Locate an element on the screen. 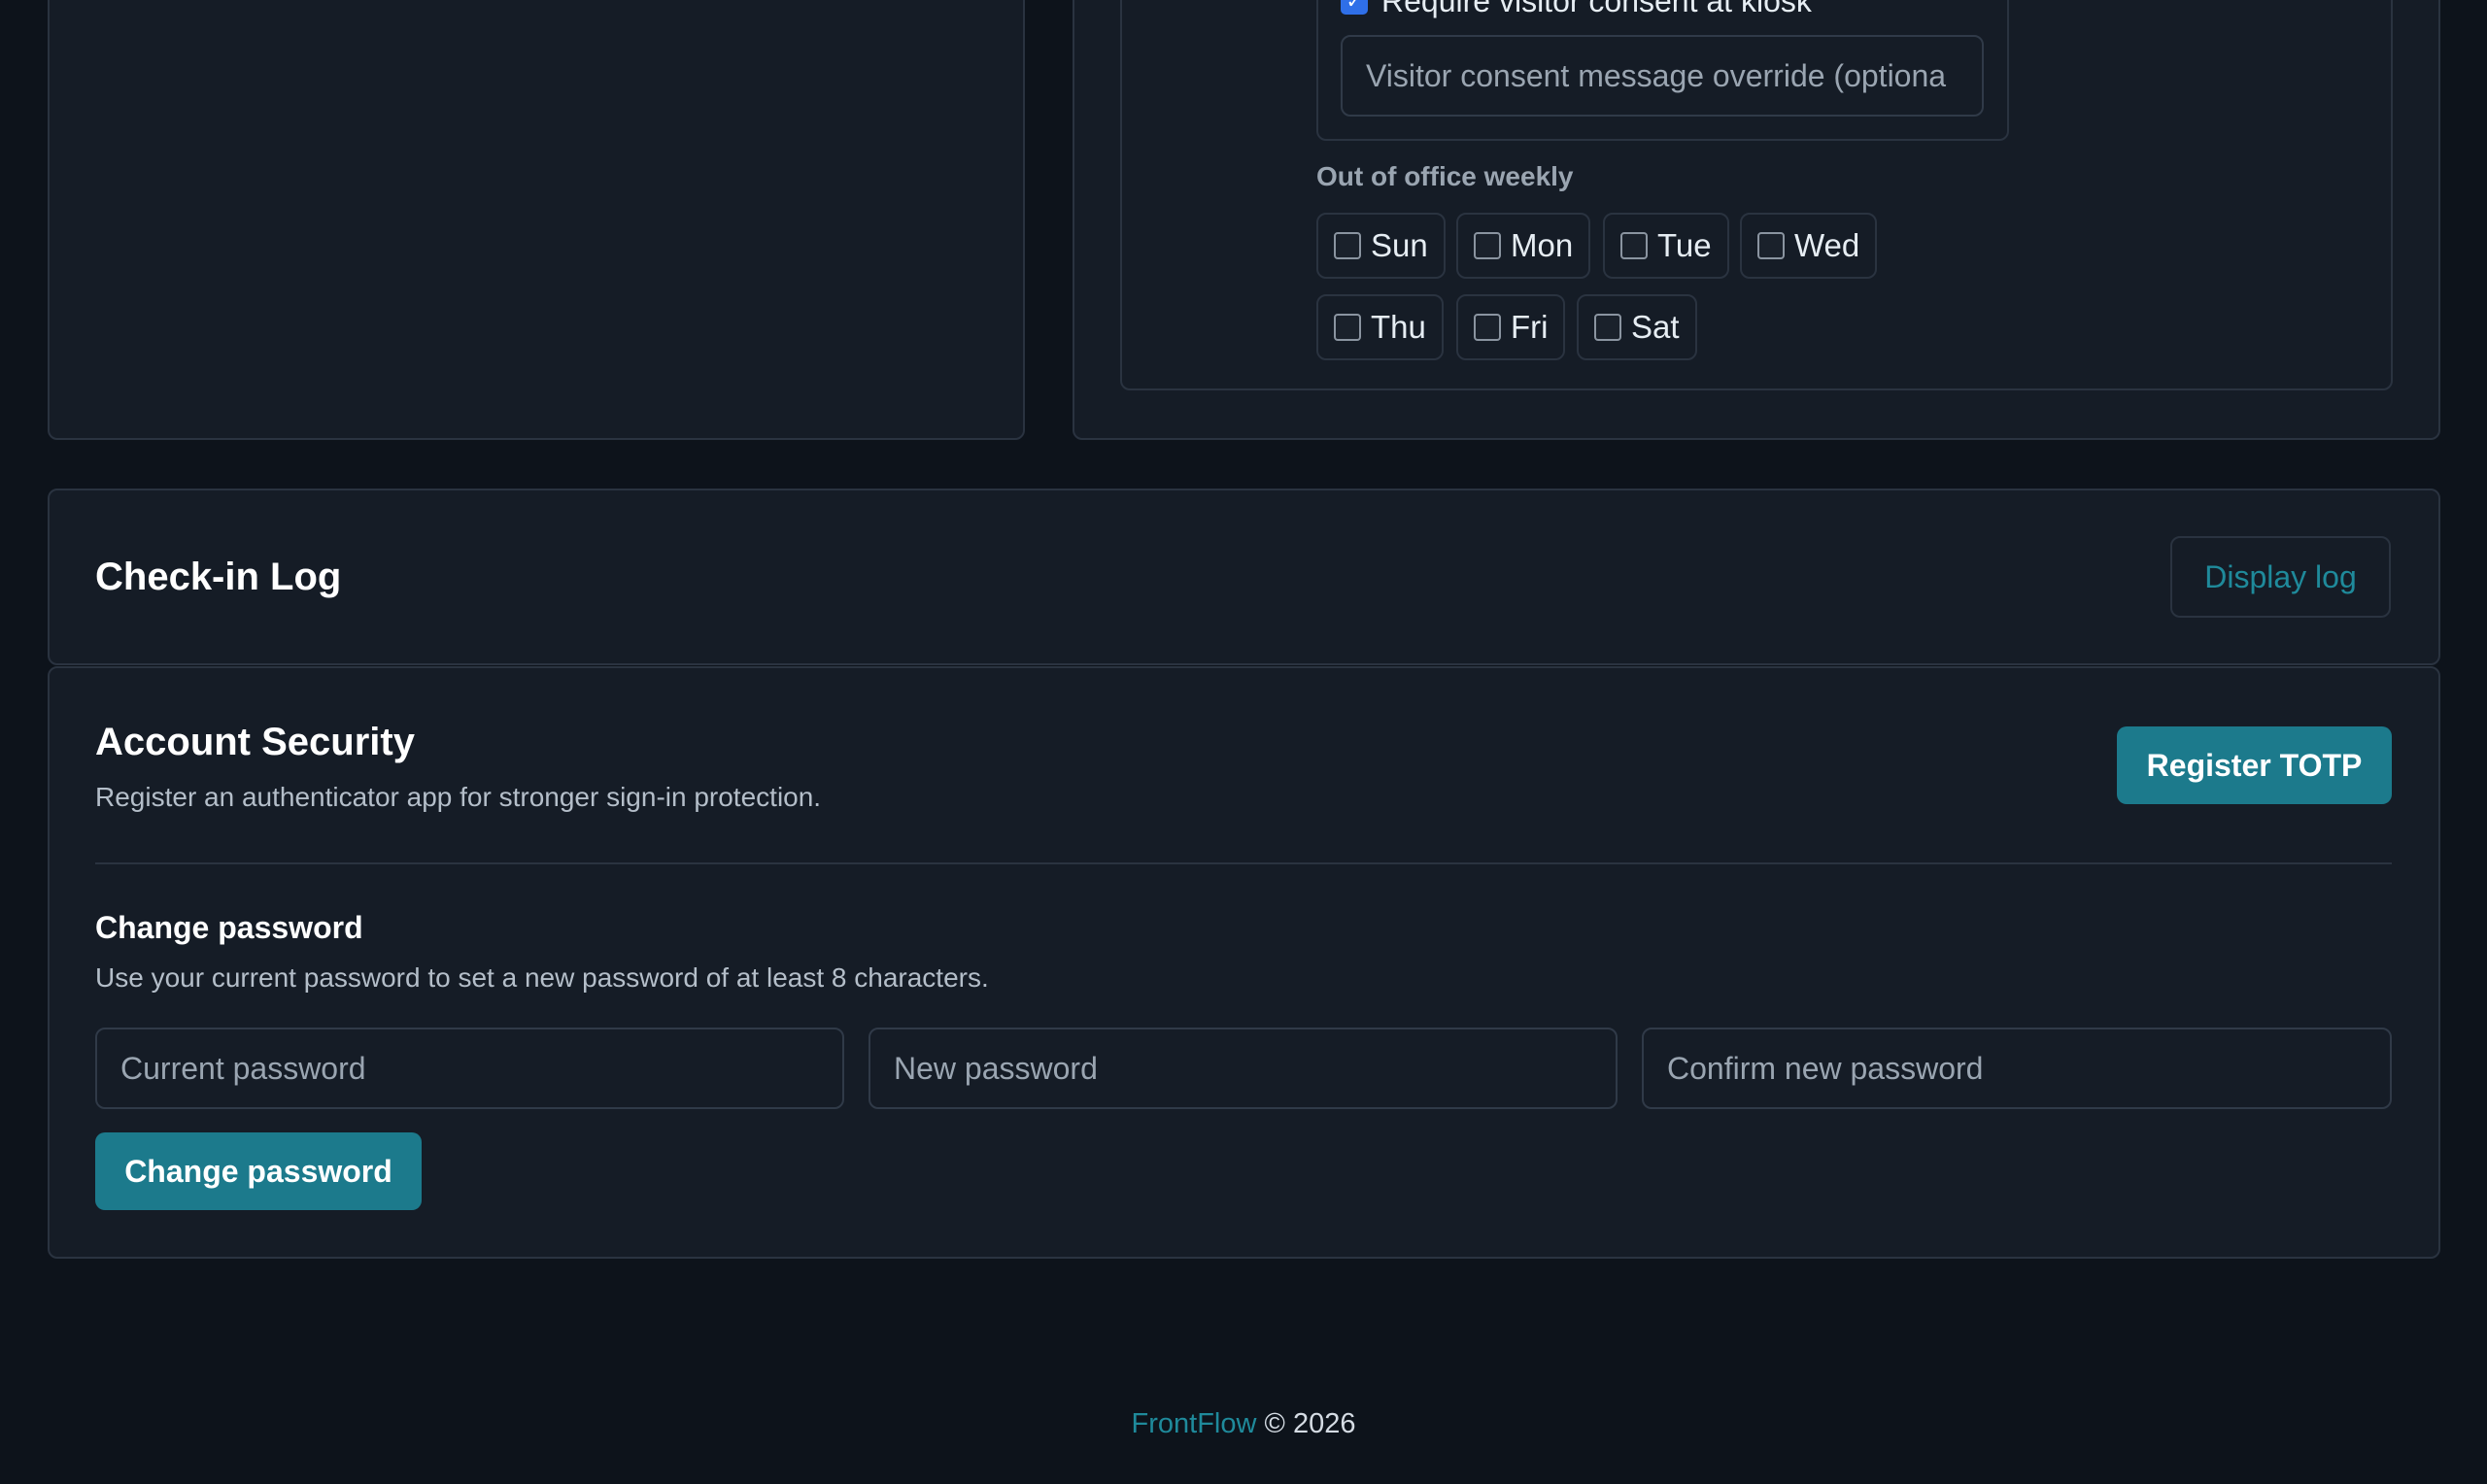 The height and width of the screenshot is (1484, 2487). day-label: Sun is located at coordinates (1399, 245).